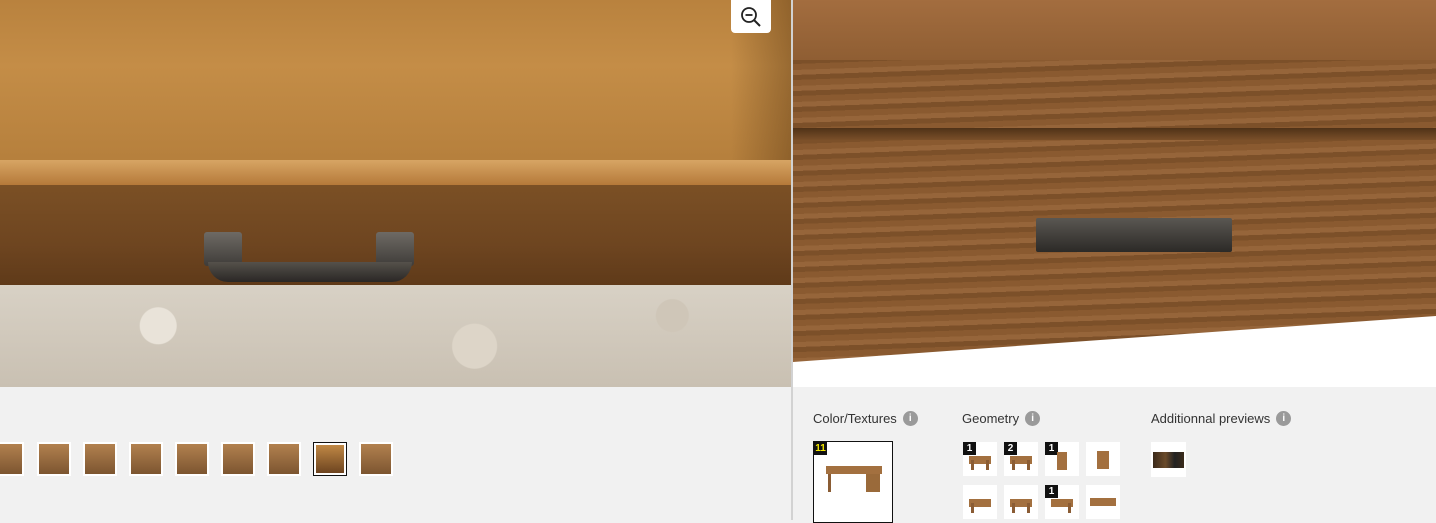  Describe the element at coordinates (395, 460) in the screenshot. I see `thumbnail-strip` at that location.